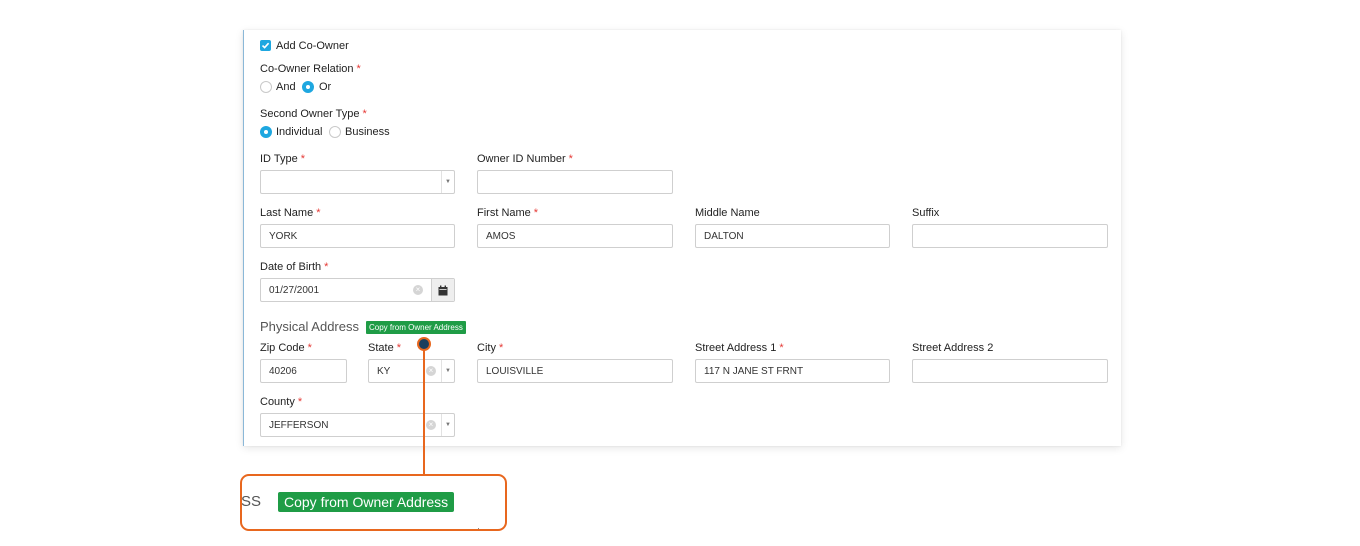  I want to click on callout-connector, so click(424, 412).